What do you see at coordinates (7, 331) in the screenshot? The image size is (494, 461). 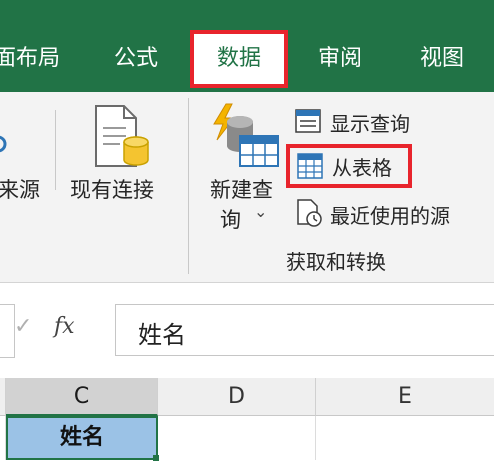 I see `name-box` at bounding box center [7, 331].